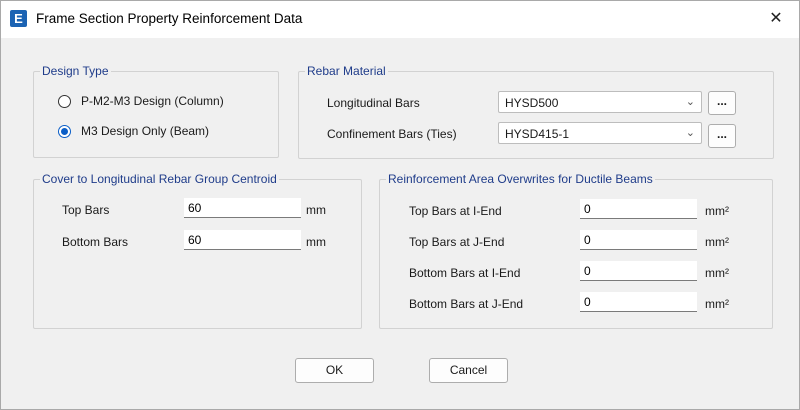 Image resolution: width=800 pixels, height=410 pixels. I want to click on bottom-bars-i-end-unit: mm², so click(717, 273).